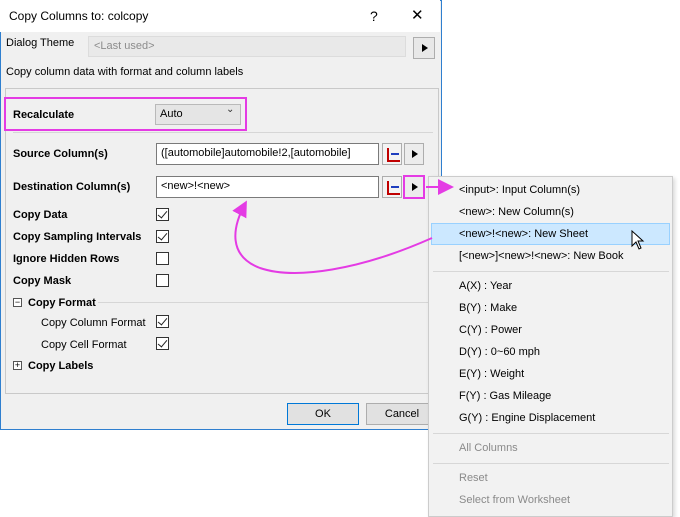  What do you see at coordinates (332, 237) in the screenshot?
I see `annotation-curved-arrow` at bounding box center [332, 237].